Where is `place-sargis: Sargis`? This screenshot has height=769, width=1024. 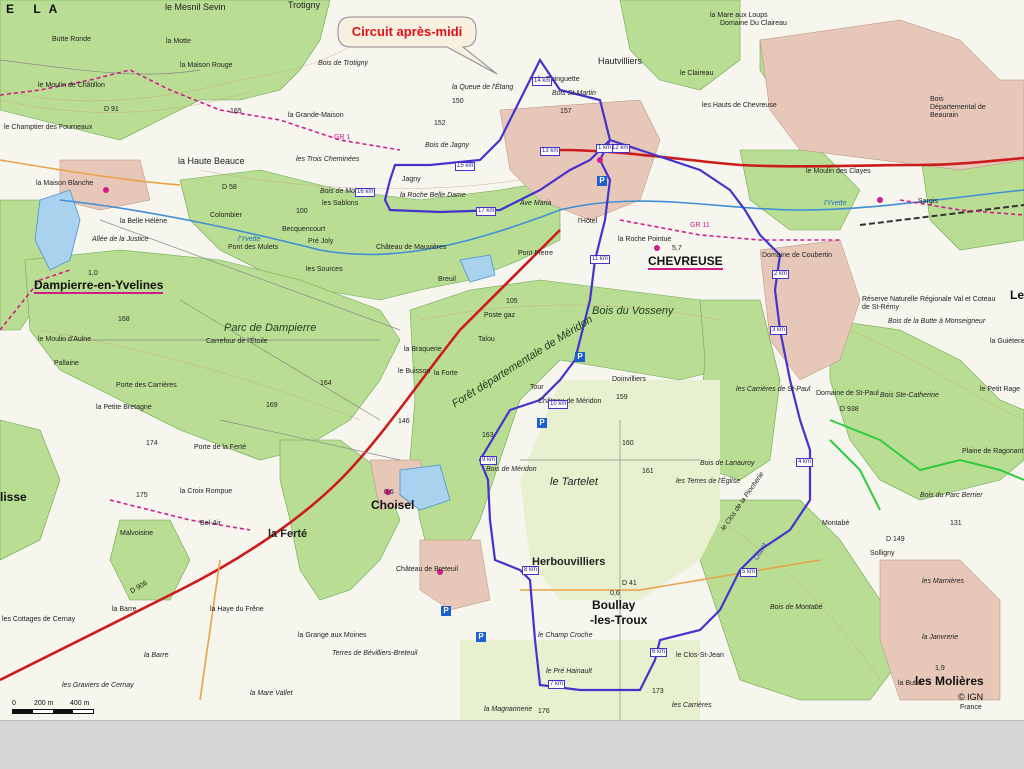
place-sargis: Sargis is located at coordinates (928, 201).